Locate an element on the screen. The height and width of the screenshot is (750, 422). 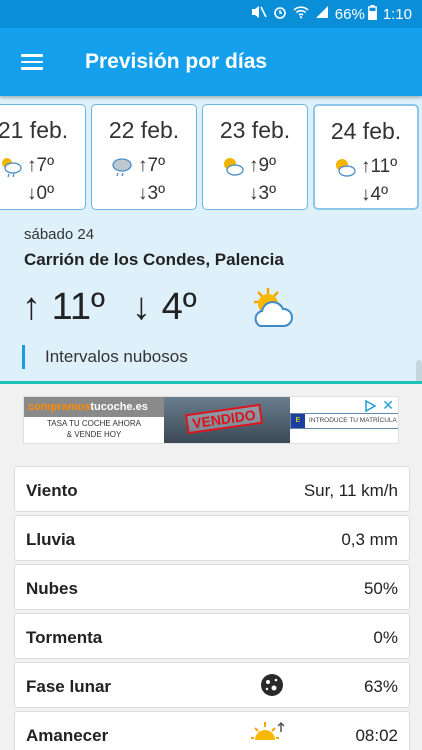
menu-button is located at coordinates (32, 62).